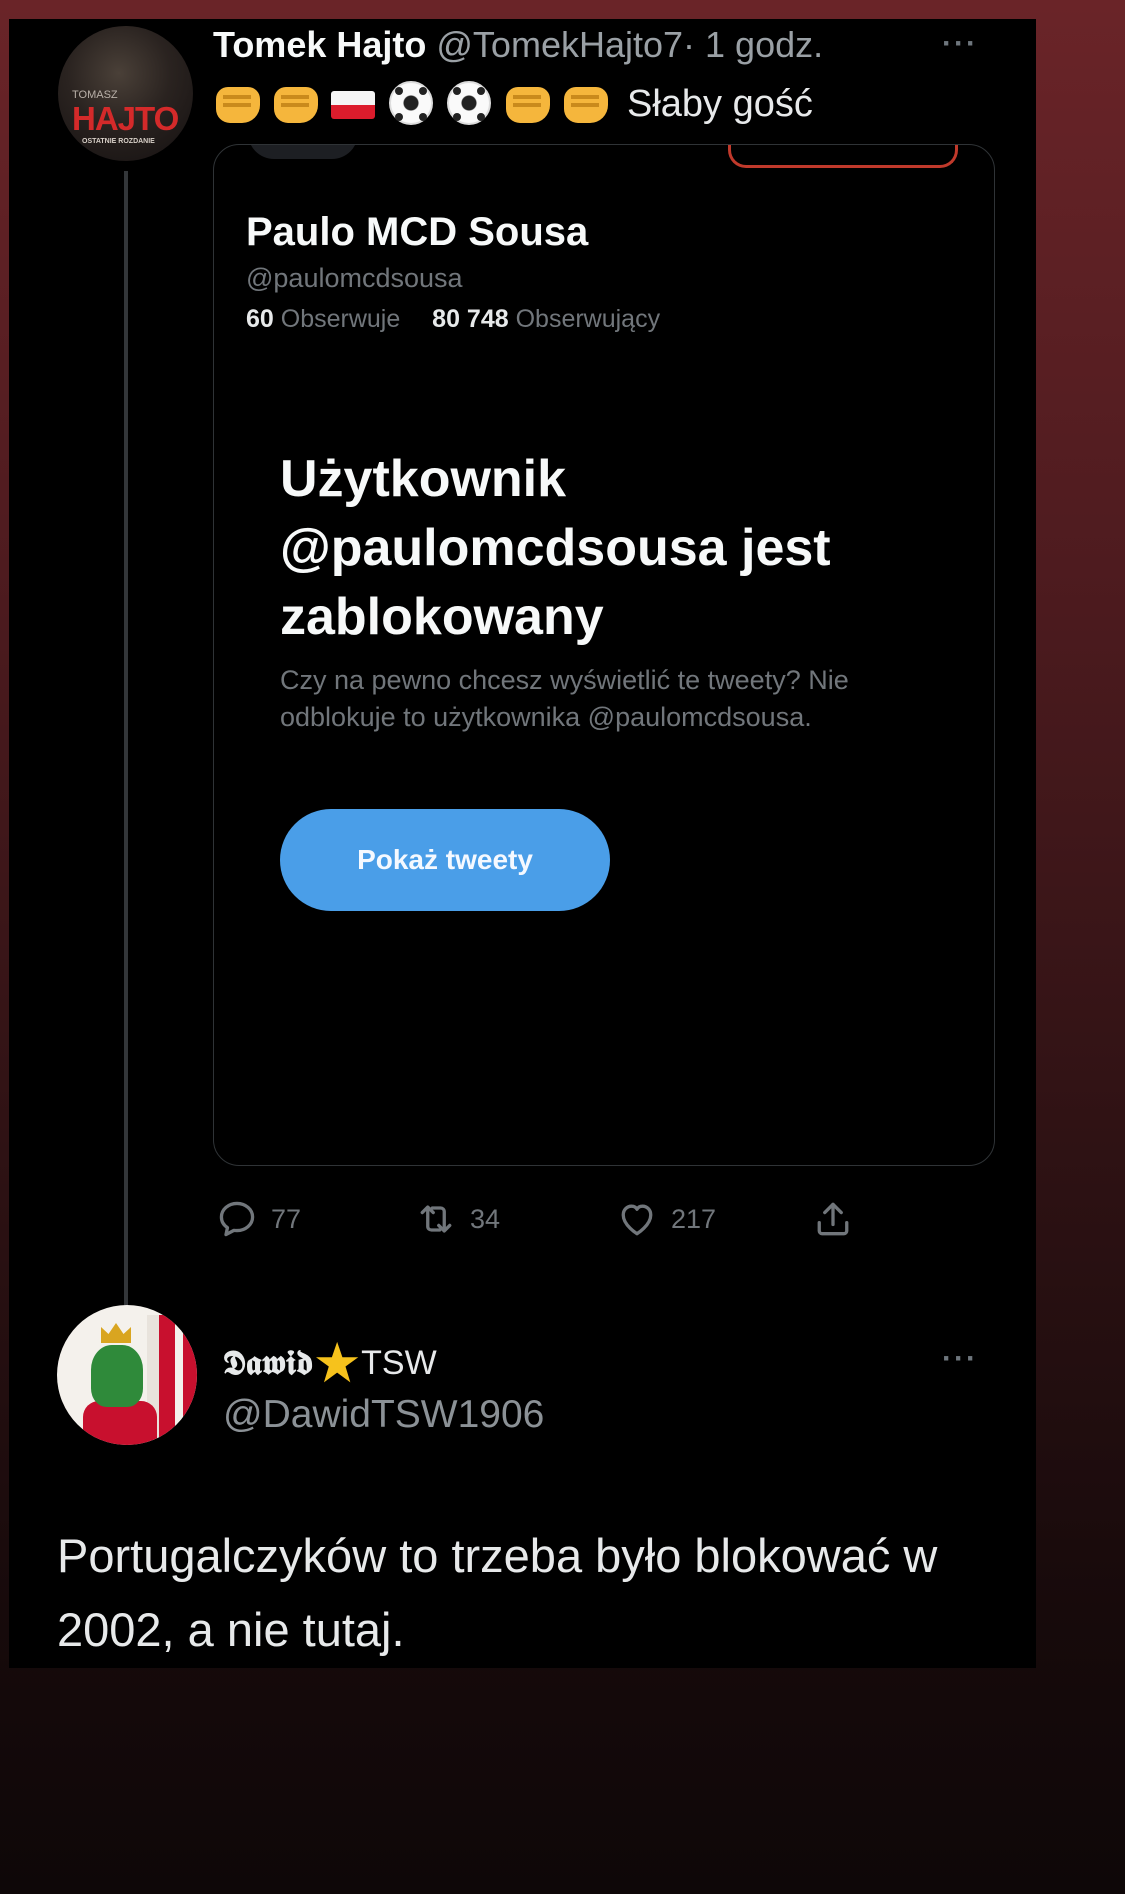 The image size is (1125, 1894). I want to click on tomek-hajto-avatar: TOMASZ HAJTO OSTATNIE ROZDANIE, so click(125, 93).